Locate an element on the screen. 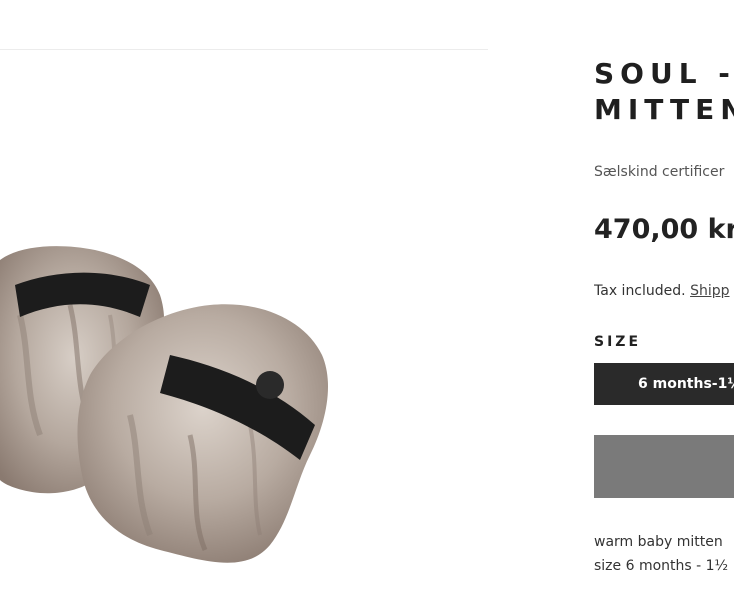 The width and height of the screenshot is (734, 610). product-description: warm baby mitten size 6 months - 1½ is located at coordinates (661, 554).